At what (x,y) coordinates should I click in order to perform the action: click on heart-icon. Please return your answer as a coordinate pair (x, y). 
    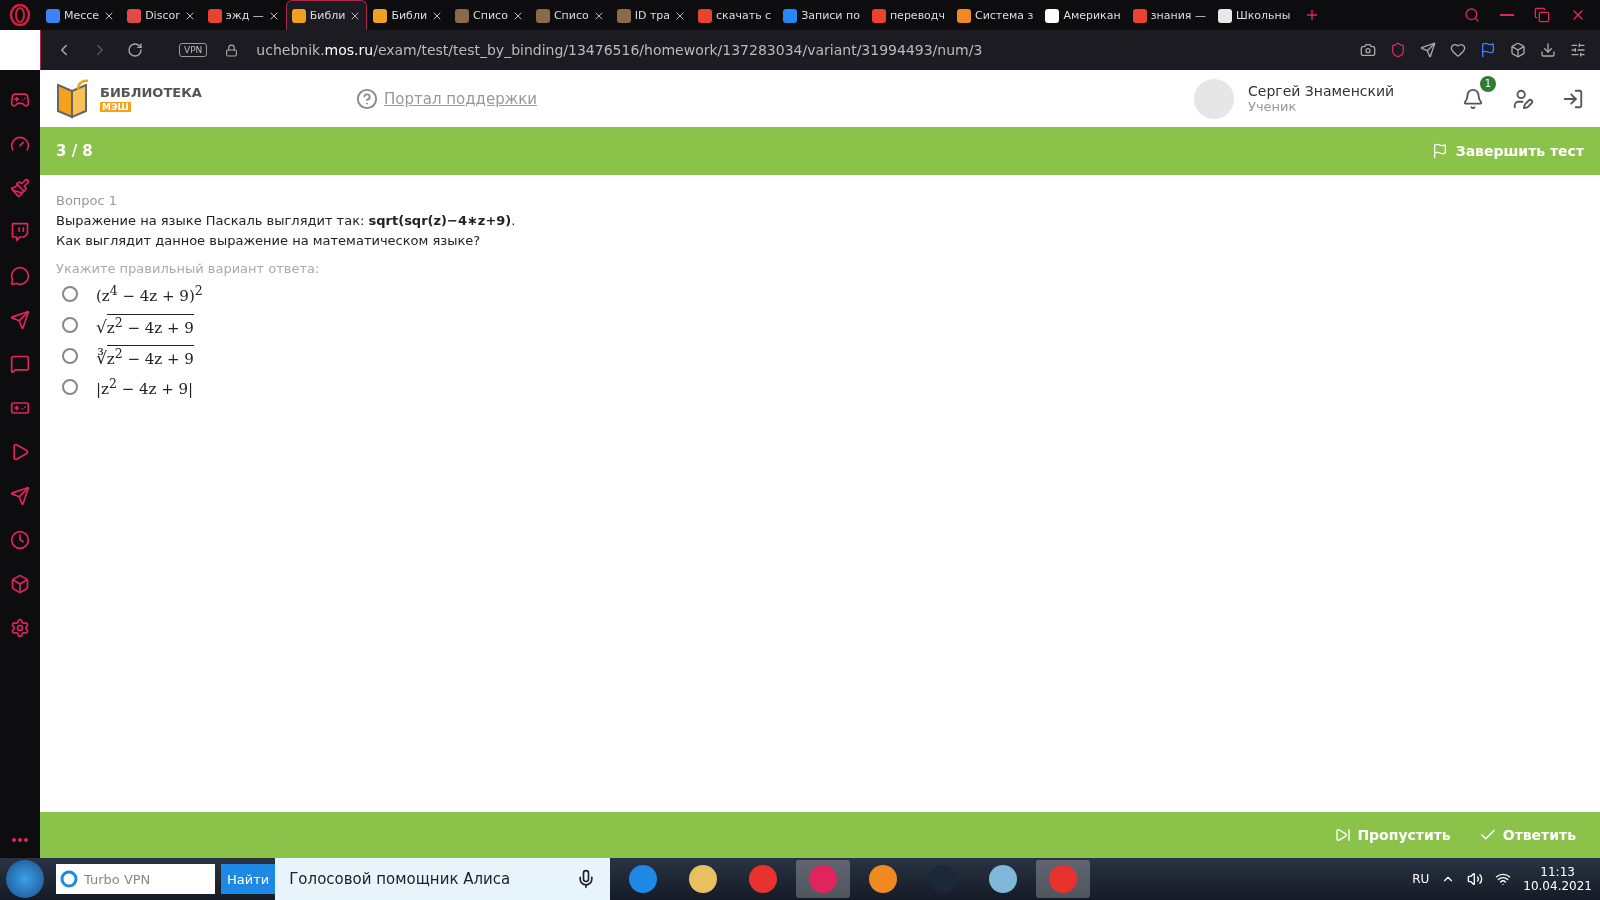
    Looking at the image, I should click on (1458, 50).